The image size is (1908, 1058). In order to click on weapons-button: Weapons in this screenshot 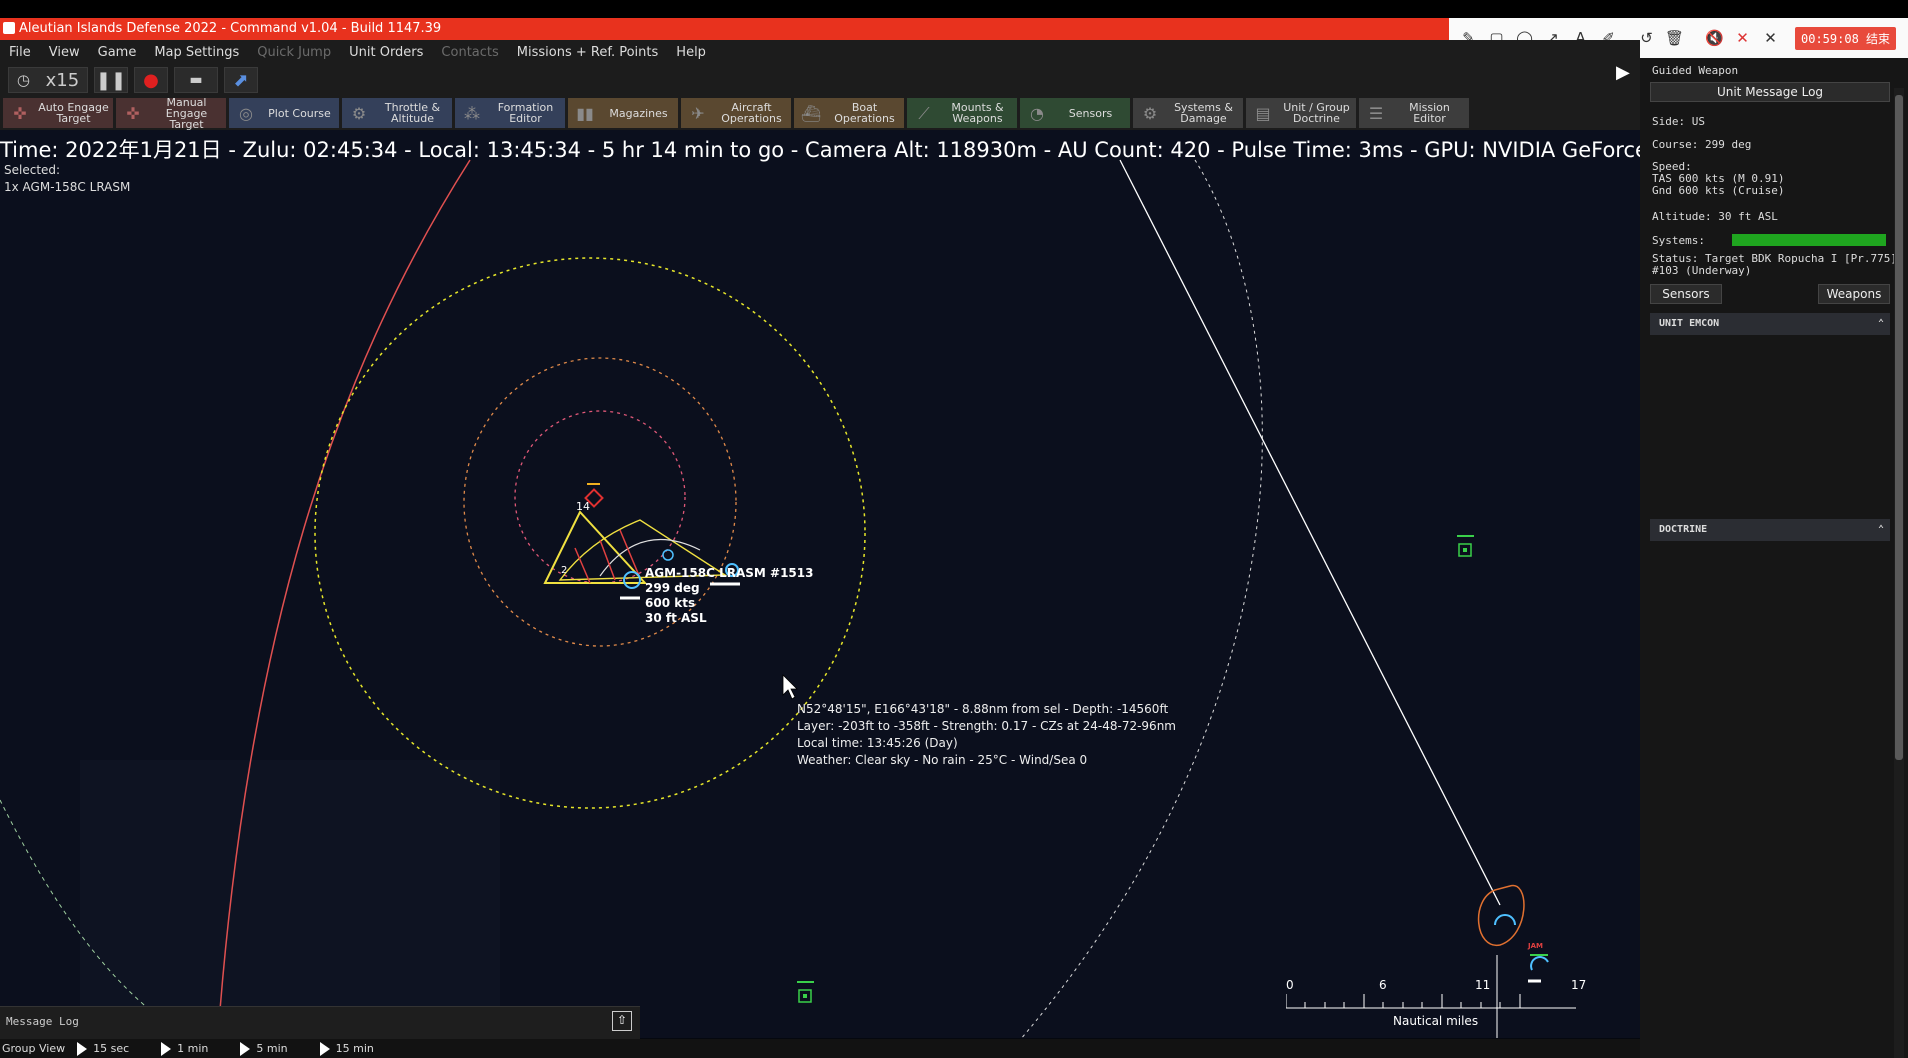, I will do `click(1854, 294)`.